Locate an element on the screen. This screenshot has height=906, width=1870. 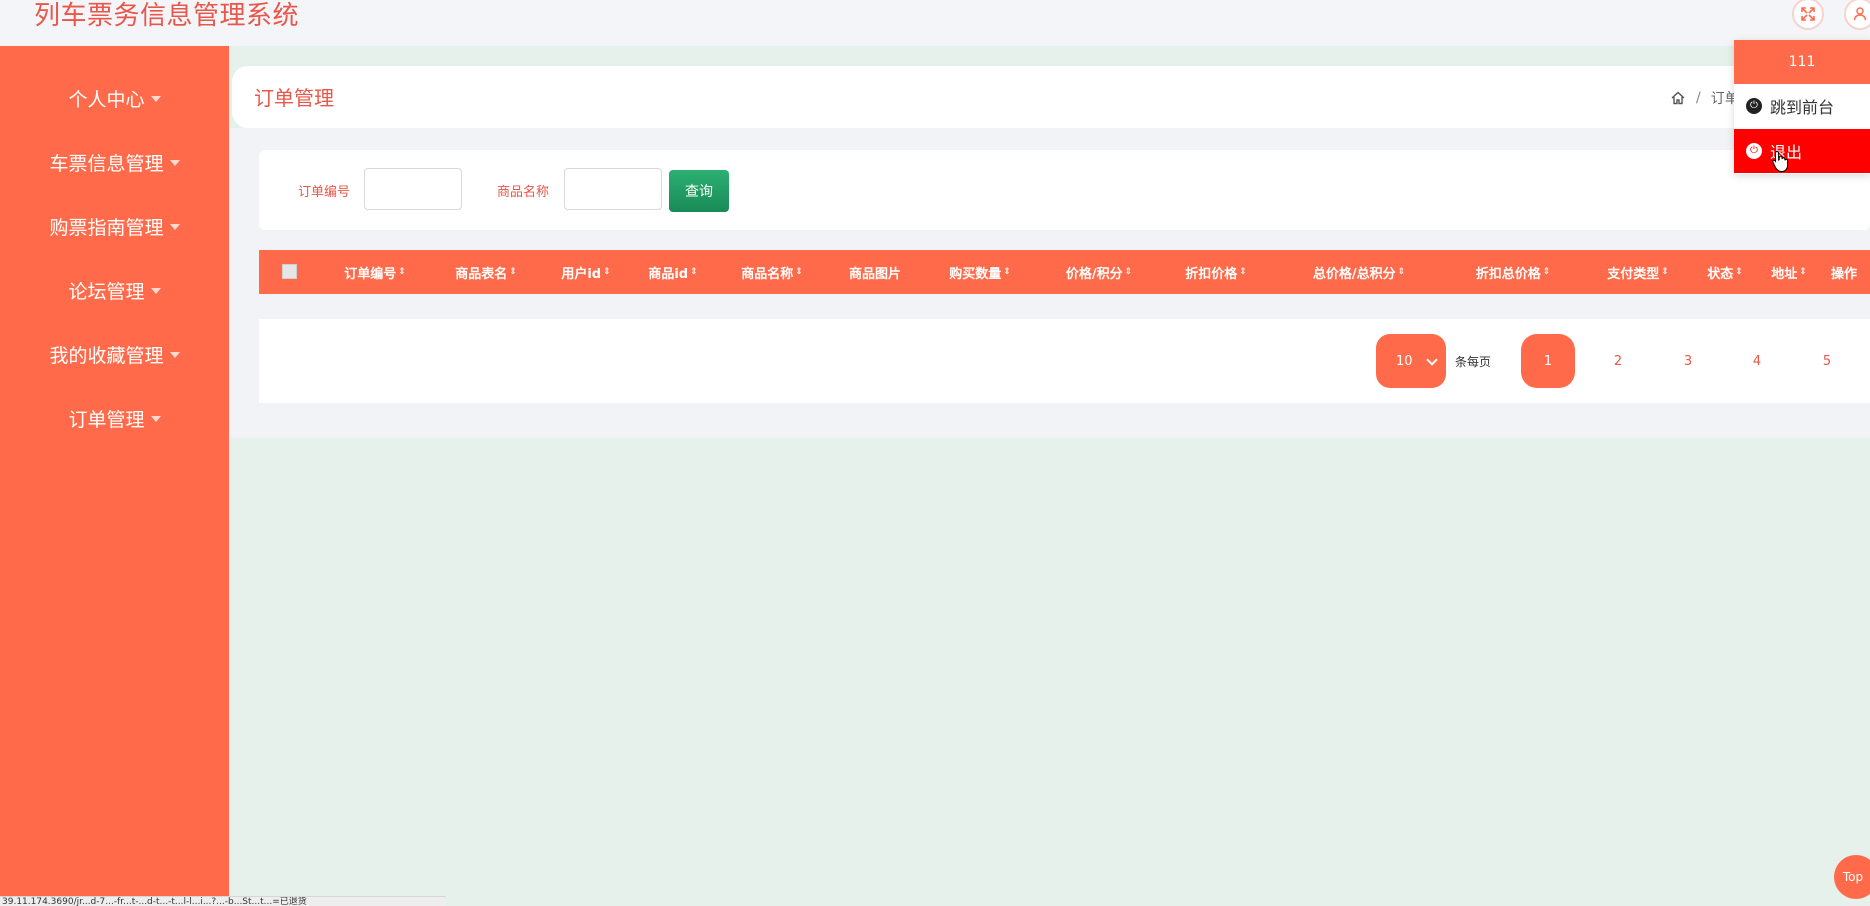
go-to-frontend-menu-item: ⏻ 跳到前台 is located at coordinates (1802, 106).